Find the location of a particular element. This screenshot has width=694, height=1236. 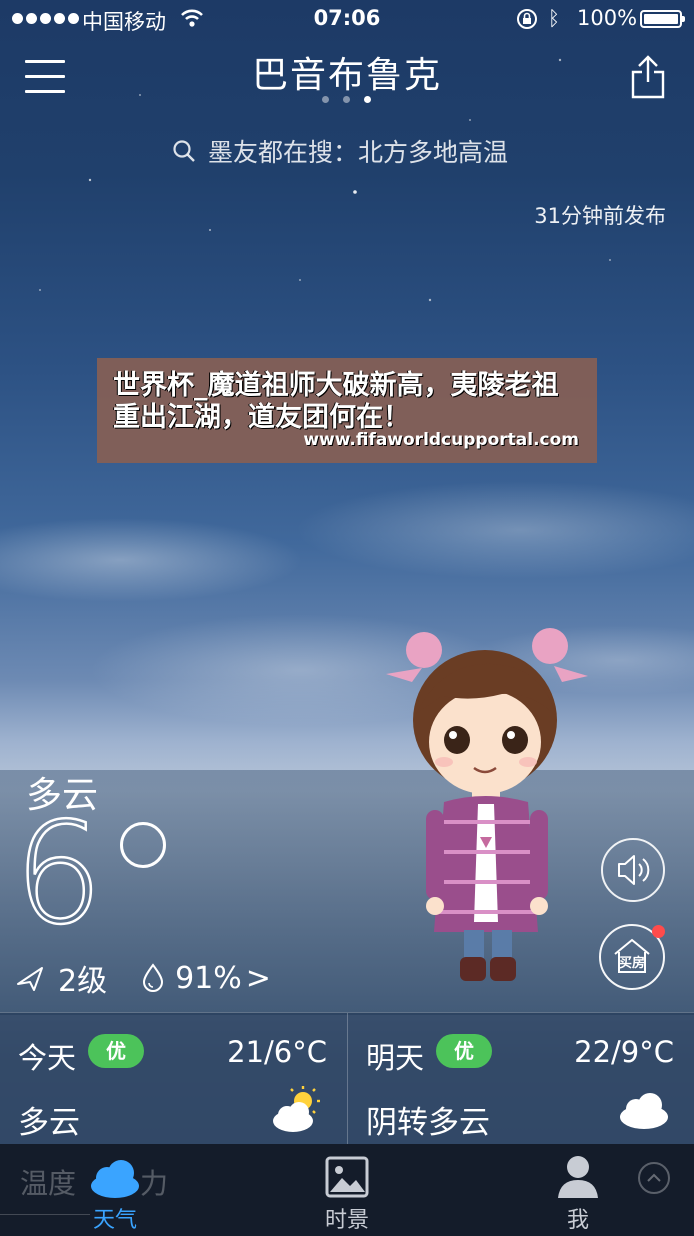

buy-house-button: 买房 is located at coordinates (632, 957).